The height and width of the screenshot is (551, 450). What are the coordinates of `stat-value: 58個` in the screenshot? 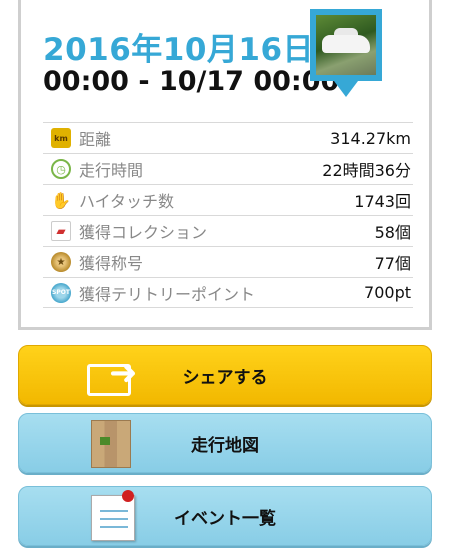 It's located at (392, 232).